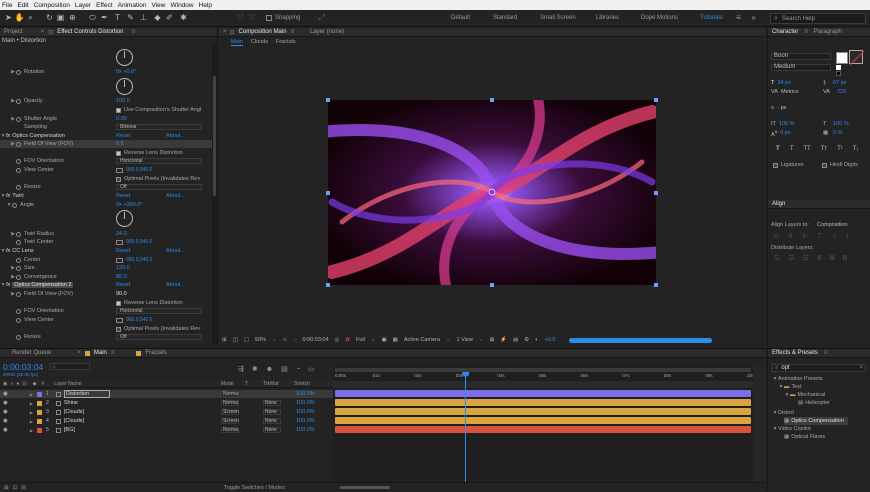 This screenshot has width=870, height=492. What do you see at coordinates (294, 340) in the screenshot?
I see `mask-icon: ◌` at bounding box center [294, 340].